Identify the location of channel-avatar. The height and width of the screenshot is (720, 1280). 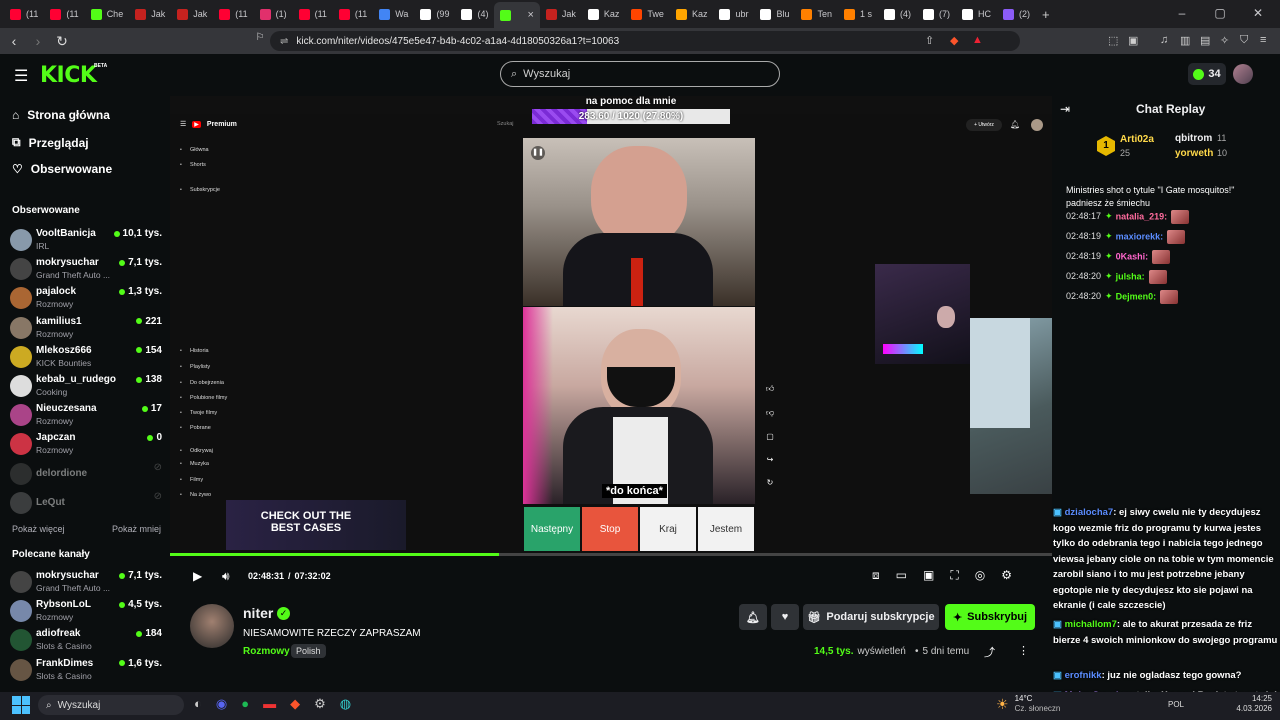
(212, 626).